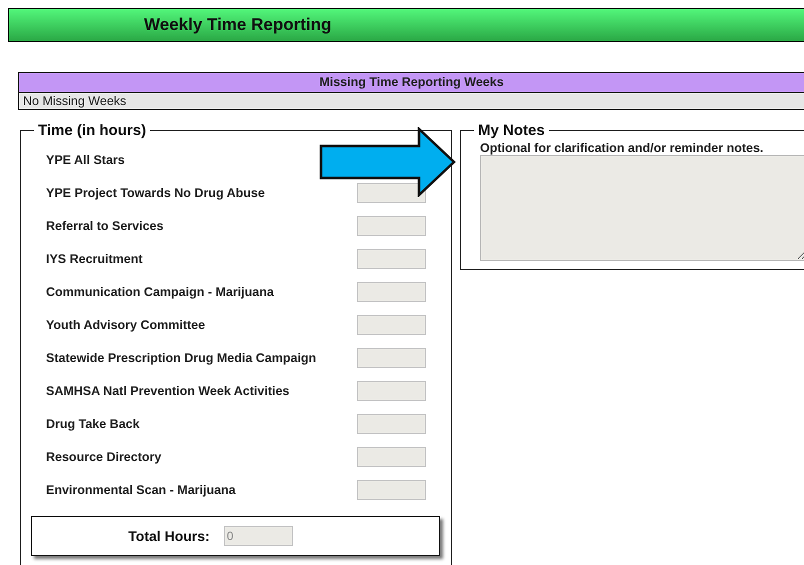 Image resolution: width=804 pixels, height=565 pixels. What do you see at coordinates (180, 357) in the screenshot?
I see `activity-label: Statewide Prescription Drug Media Campaign` at bounding box center [180, 357].